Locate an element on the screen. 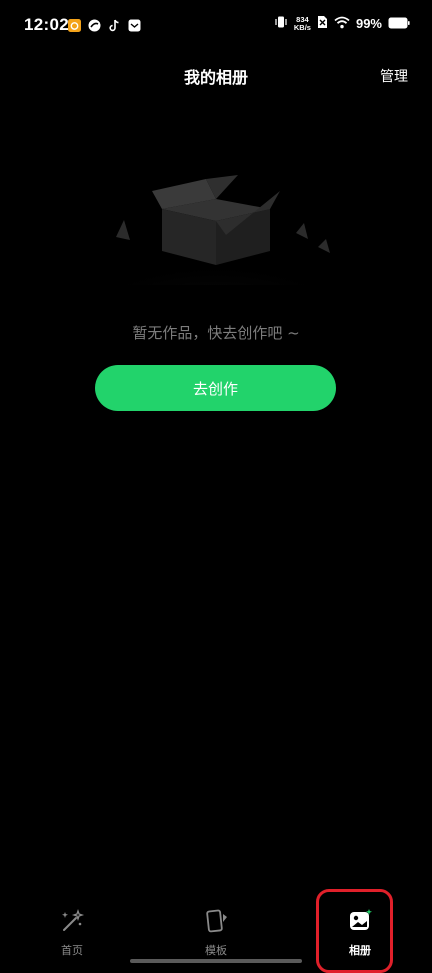  tiktok-icon is located at coordinates (114, 24).